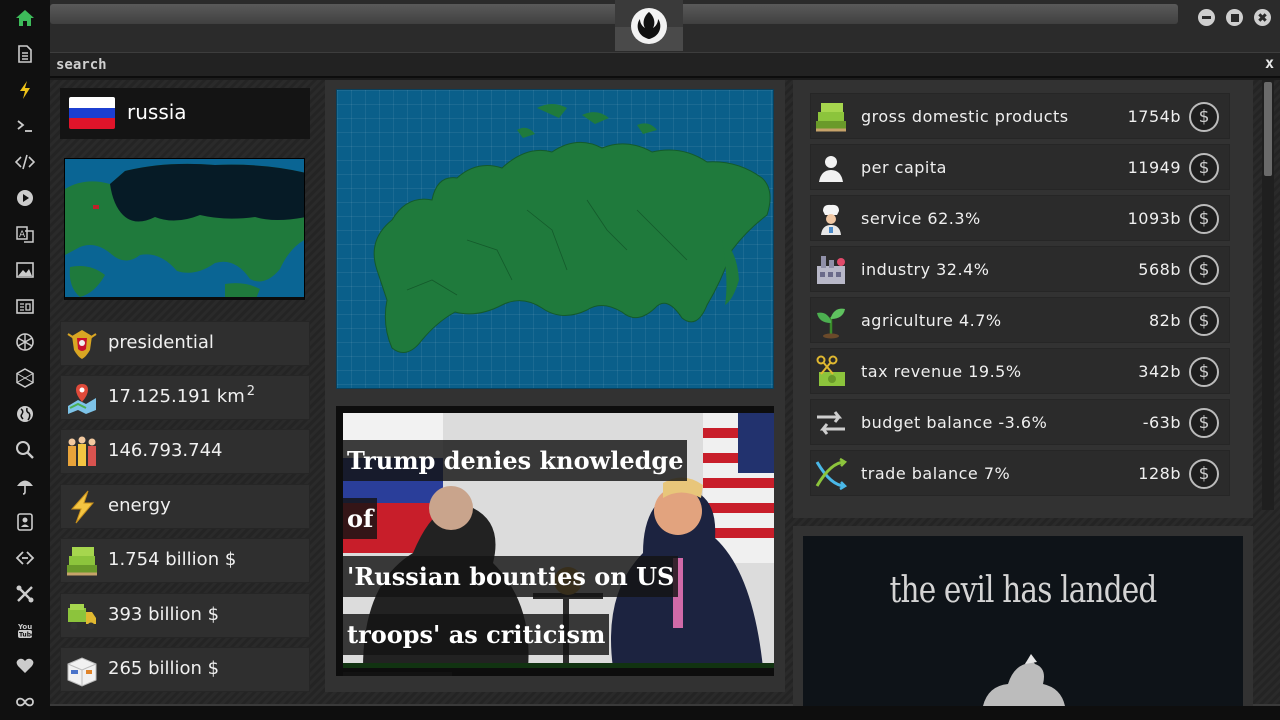  What do you see at coordinates (25, 558) in the screenshot?
I see `link-icon` at bounding box center [25, 558].